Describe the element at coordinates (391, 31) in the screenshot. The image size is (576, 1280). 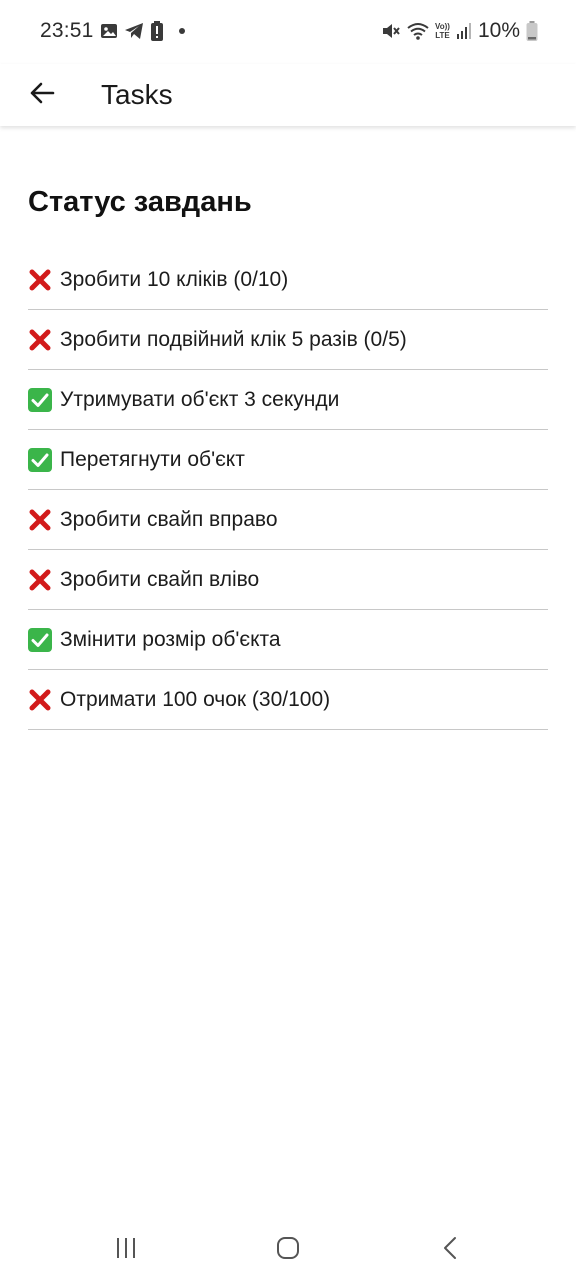
I see `mute-icon` at that location.